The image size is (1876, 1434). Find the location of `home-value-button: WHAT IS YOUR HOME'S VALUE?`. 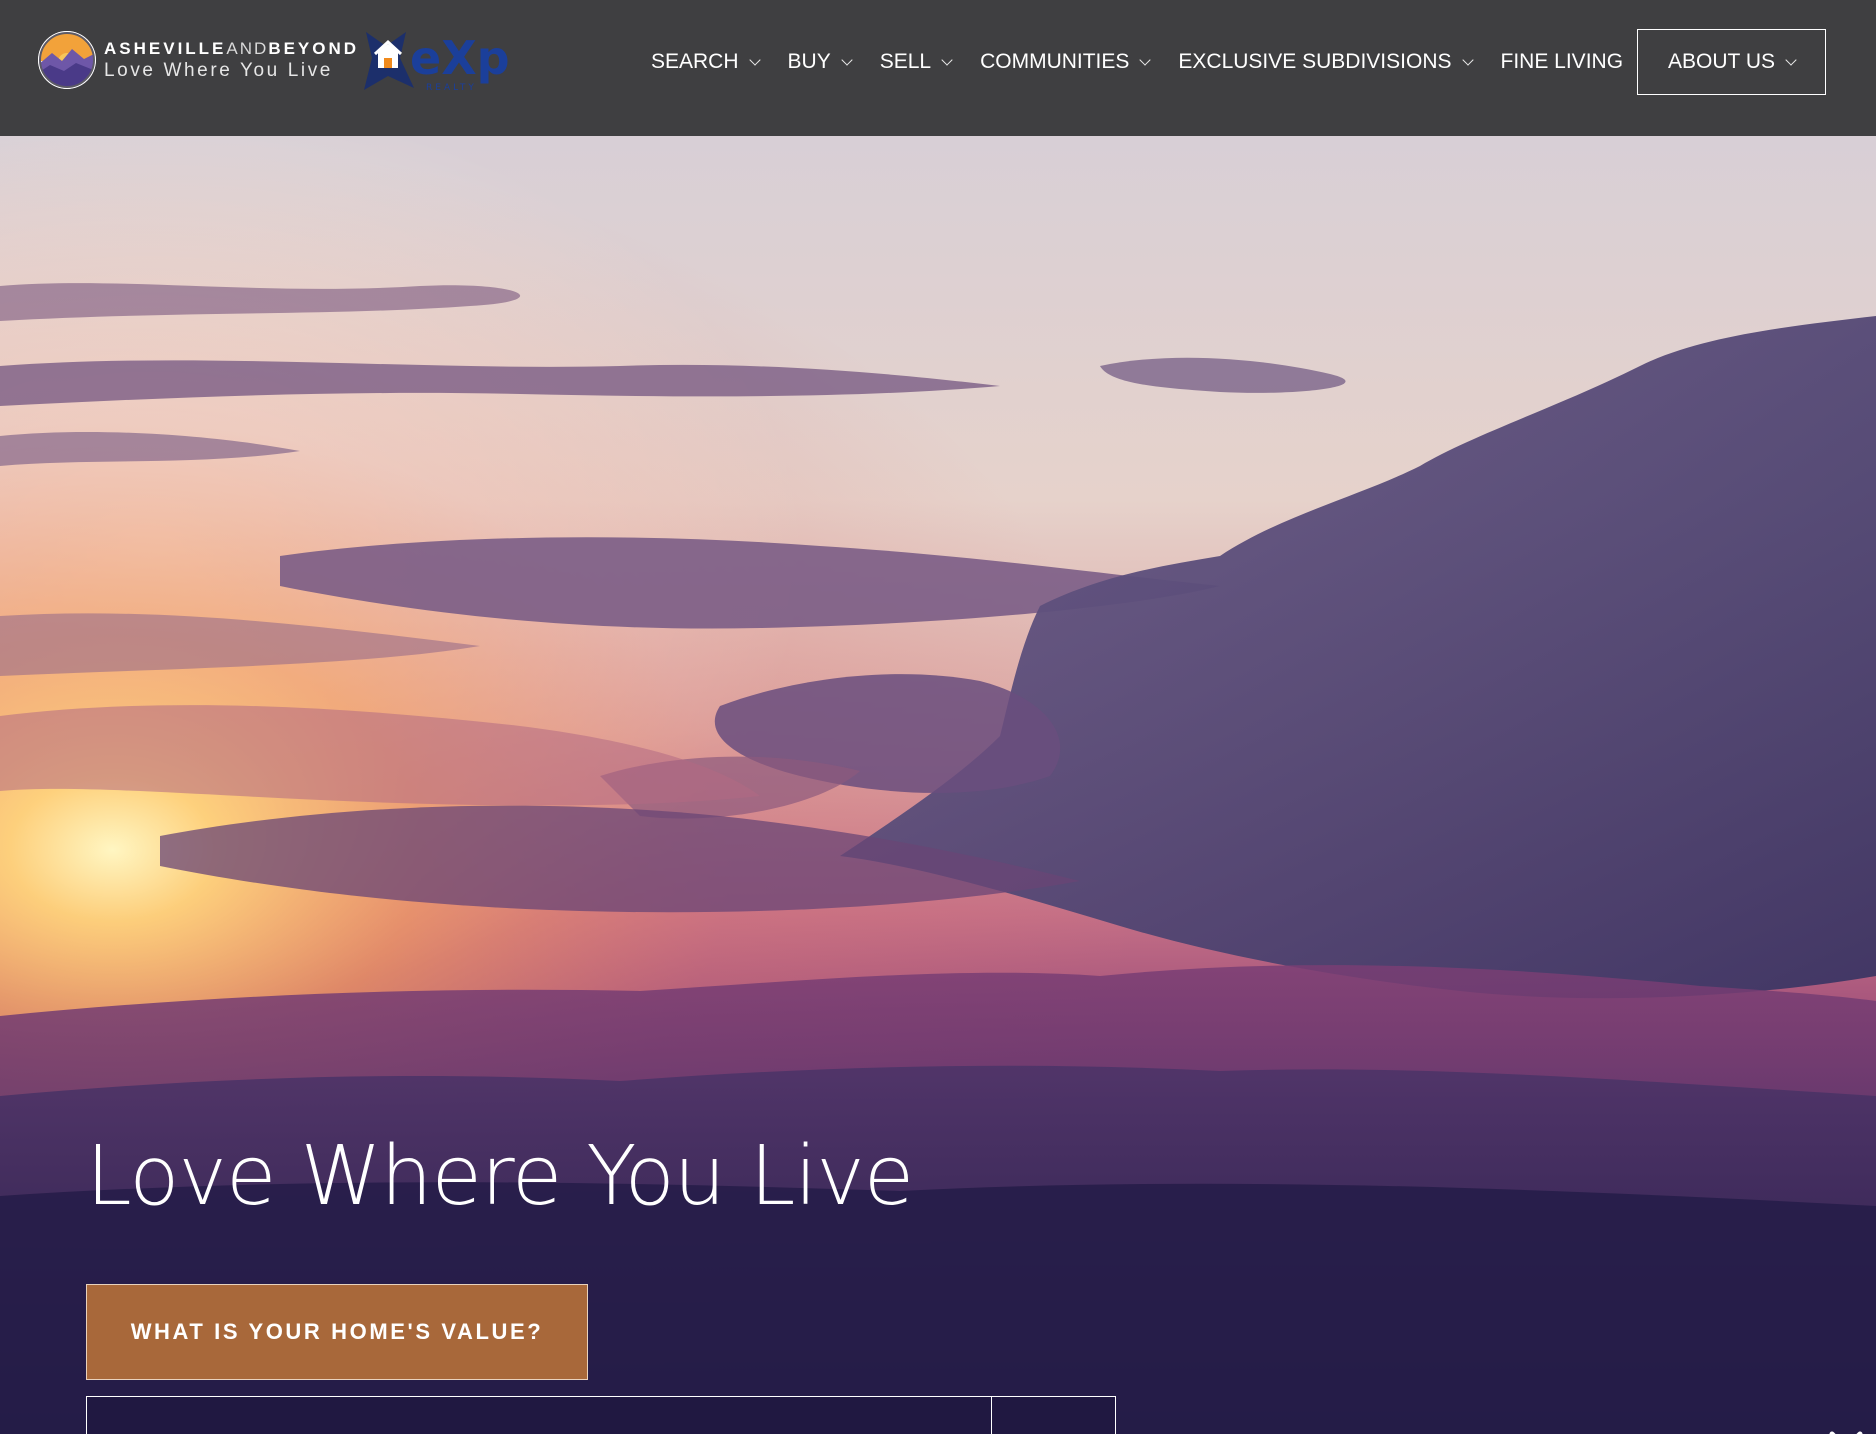

home-value-button: WHAT IS YOUR HOME'S VALUE? is located at coordinates (337, 1332).